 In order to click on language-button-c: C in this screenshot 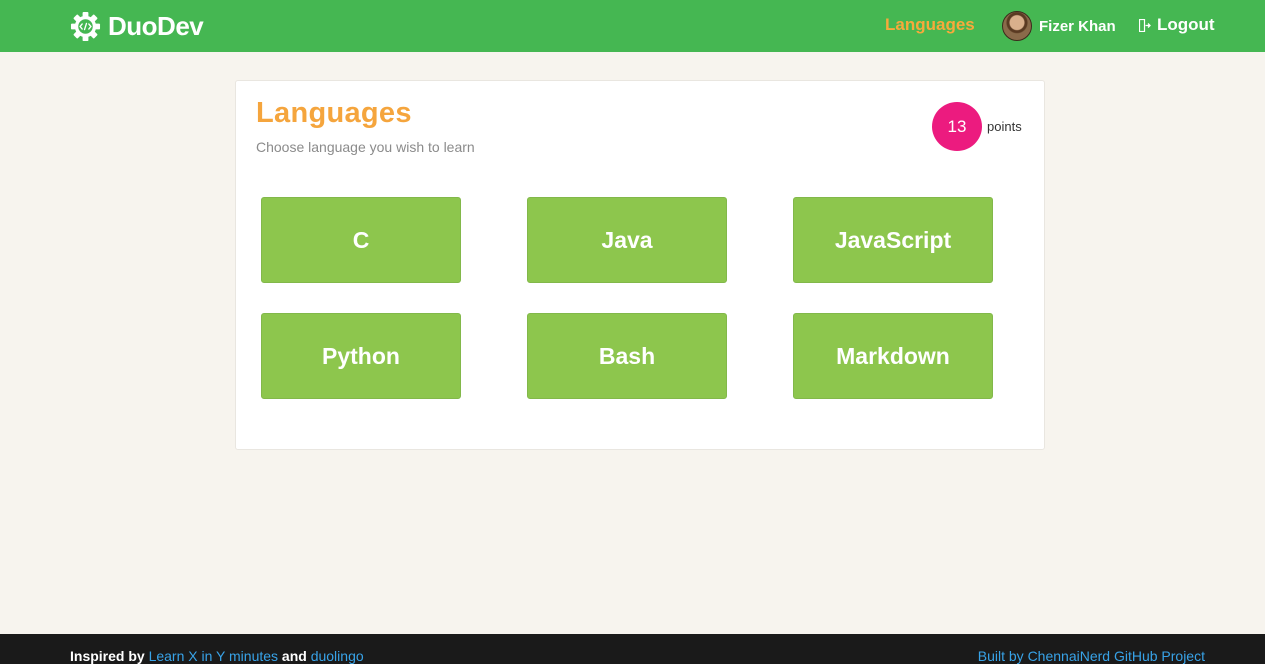, I will do `click(361, 240)`.